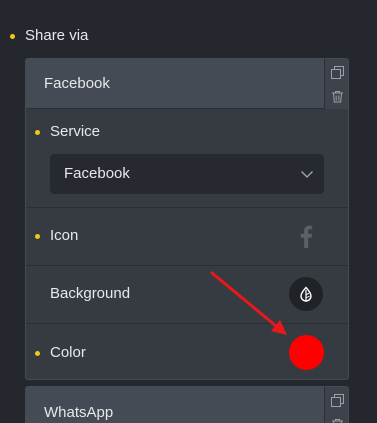  I want to click on duplicate-button, so click(337, 400).